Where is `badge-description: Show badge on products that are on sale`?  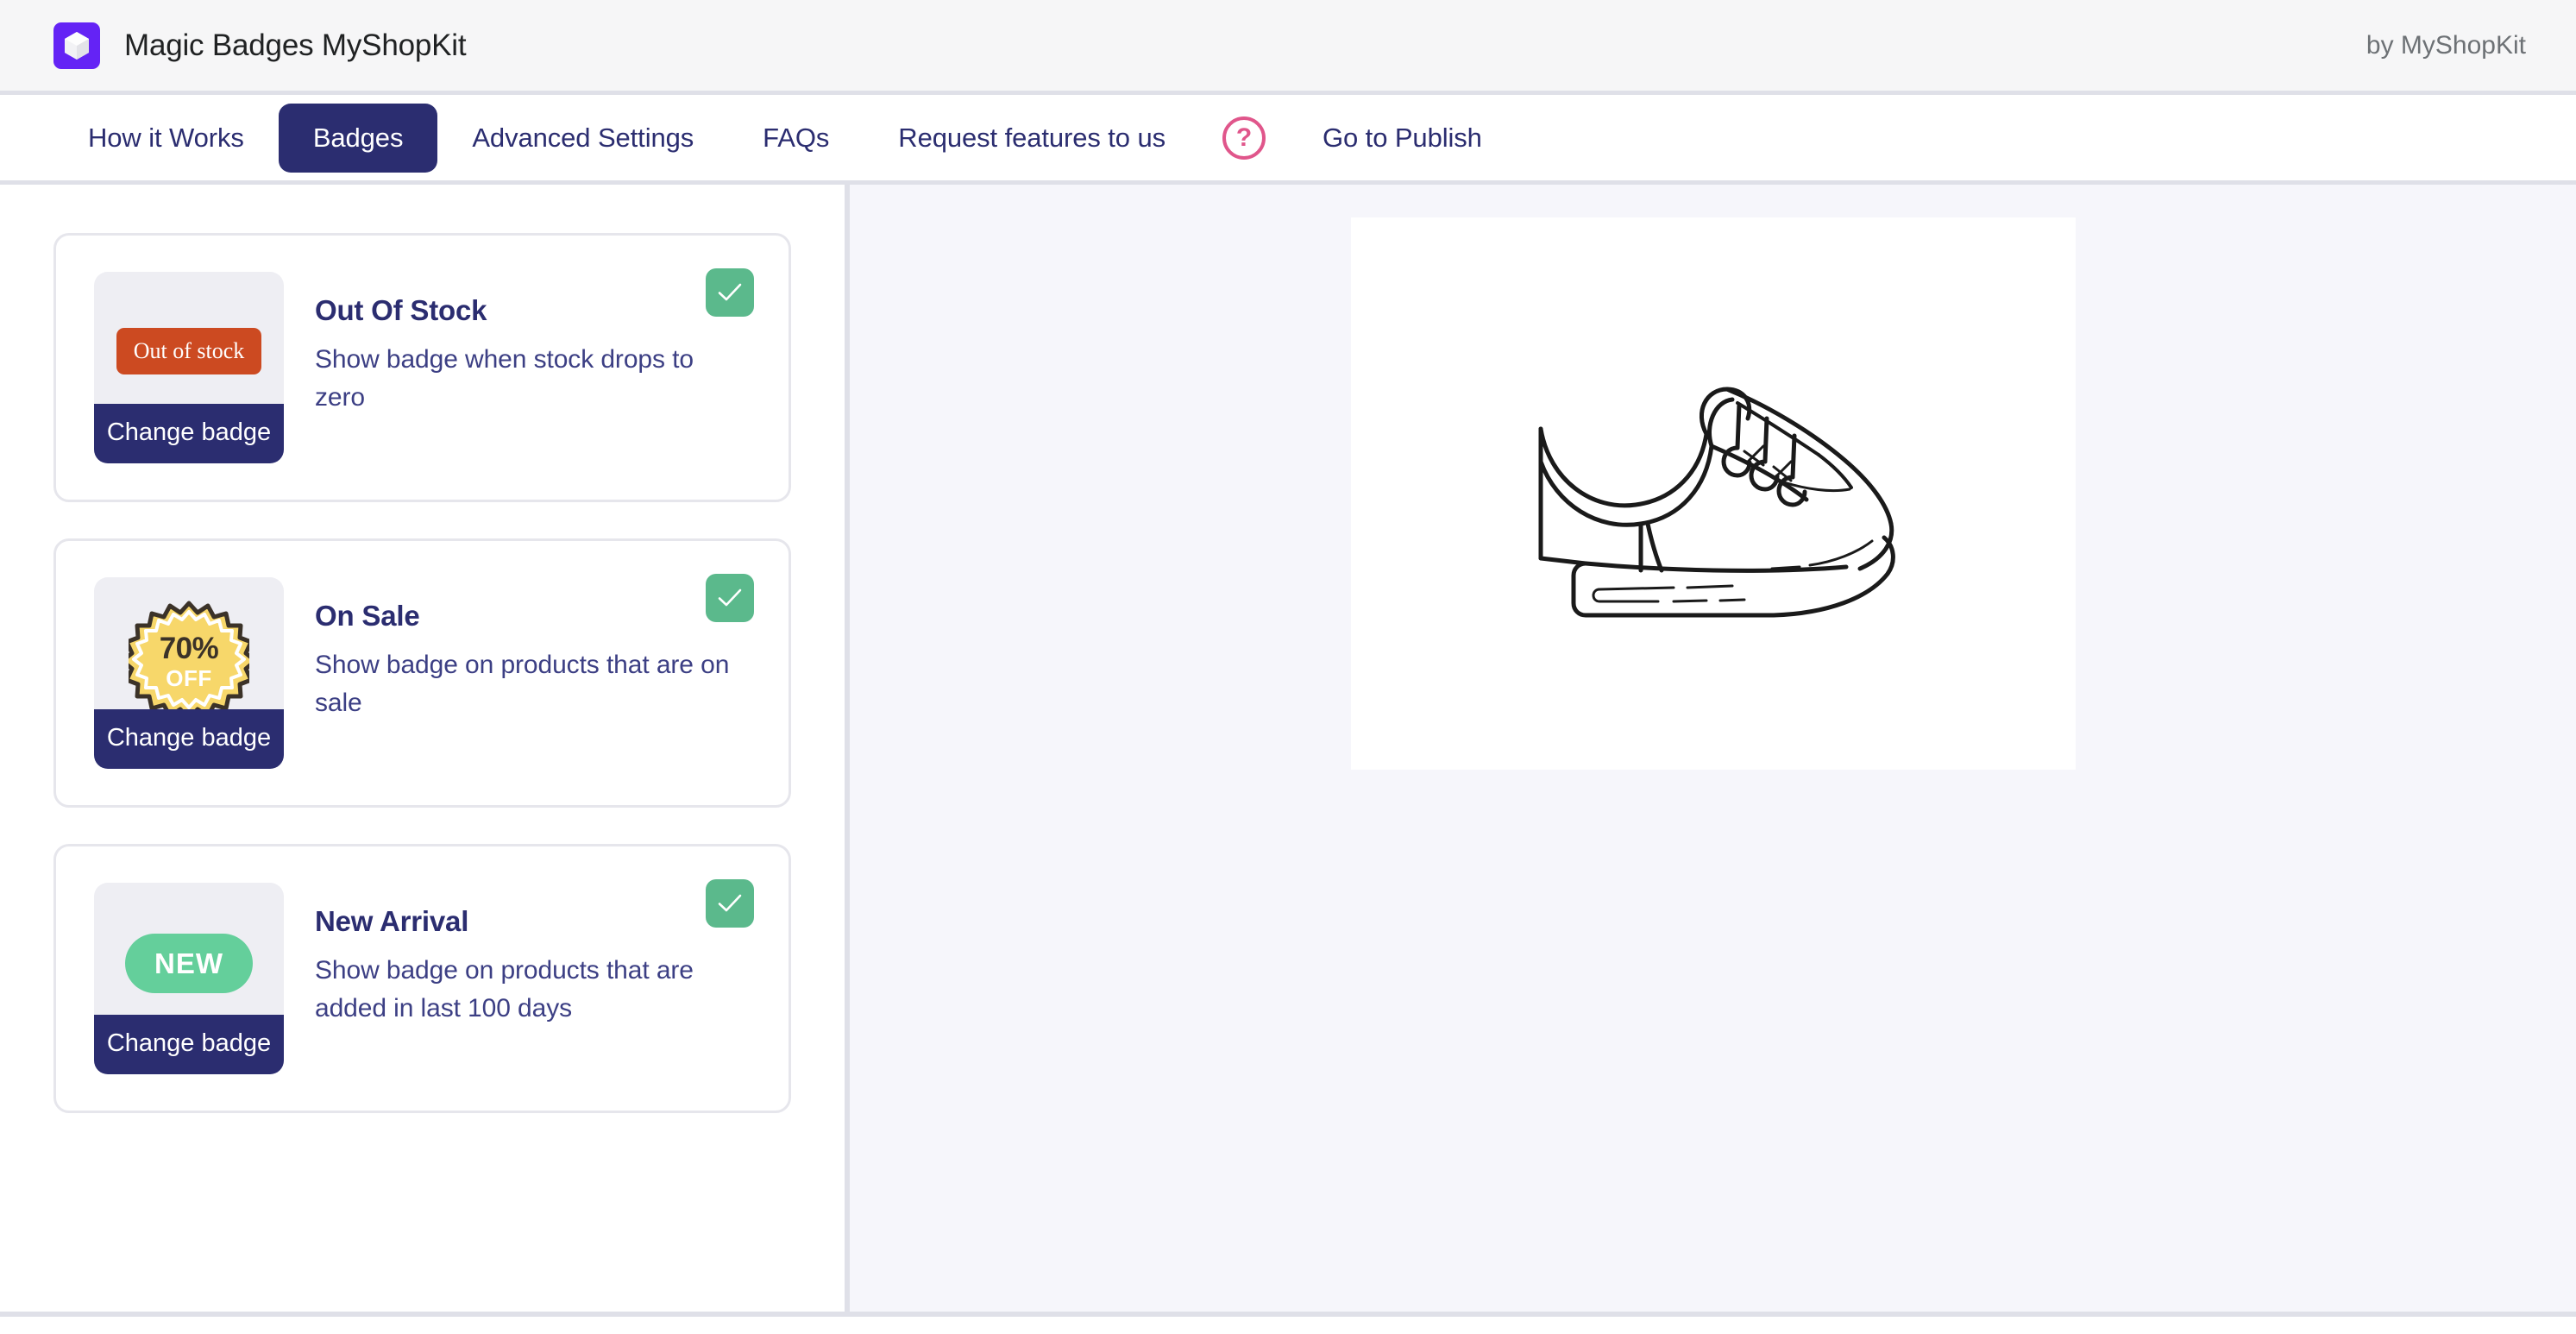
badge-description: Show badge on products that are on sale is located at coordinates (522, 684).